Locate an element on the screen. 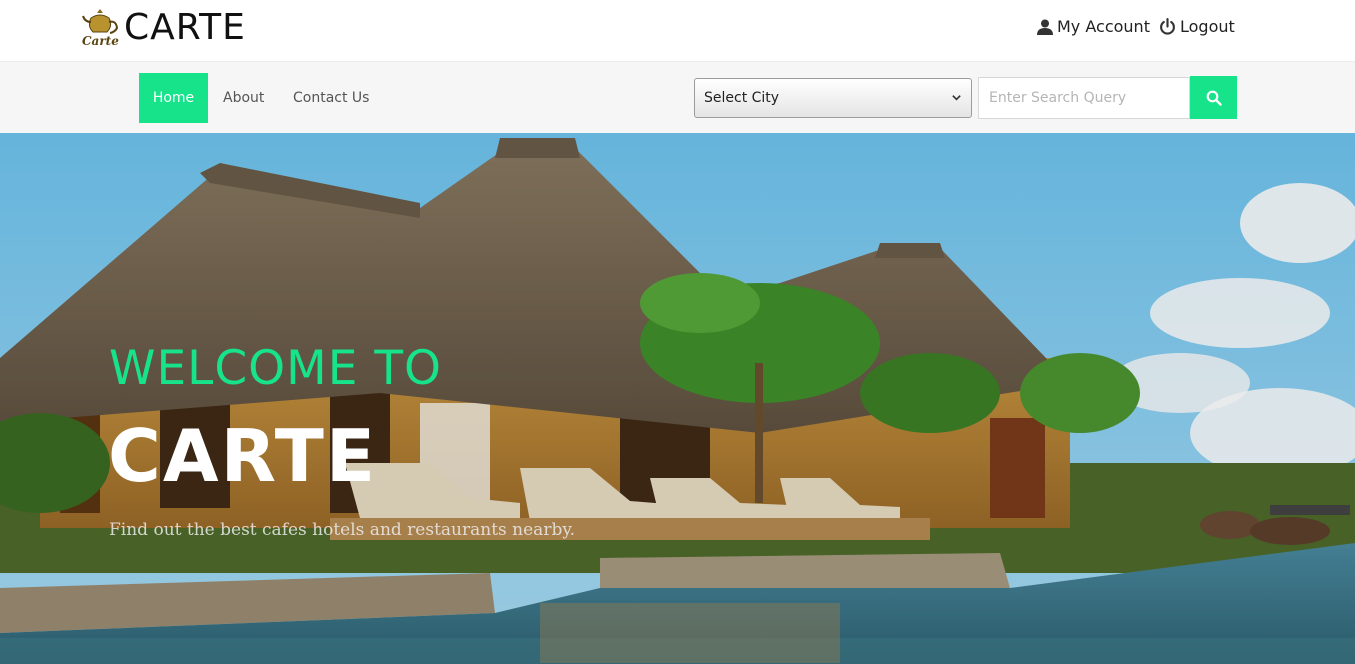 This screenshot has width=1355, height=664. nav-item-about: About is located at coordinates (243, 98).